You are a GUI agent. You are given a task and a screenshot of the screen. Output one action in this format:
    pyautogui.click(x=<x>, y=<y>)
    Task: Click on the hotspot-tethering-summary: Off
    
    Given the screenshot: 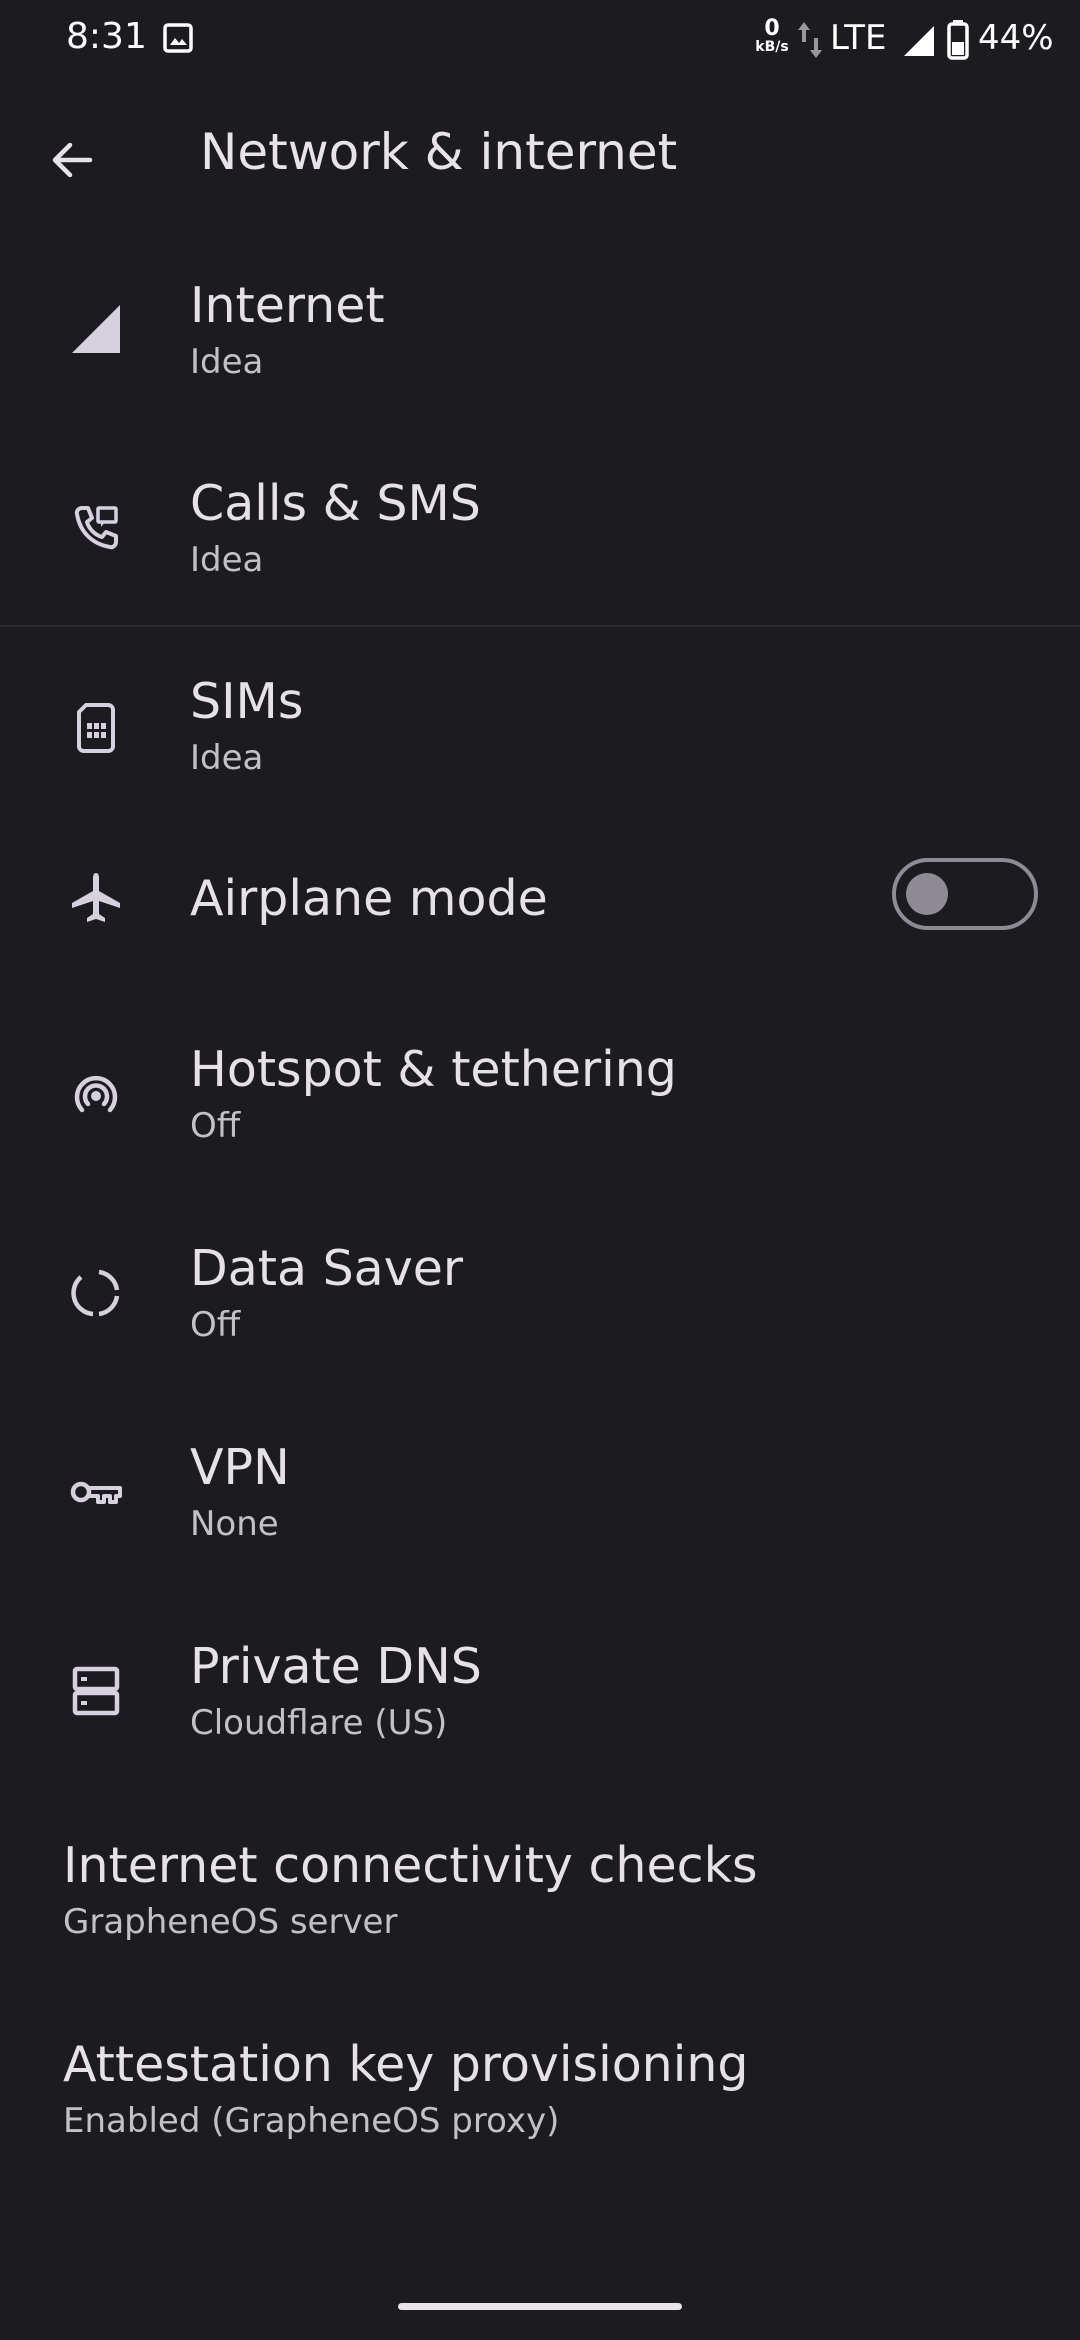 What is the action you would take?
    pyautogui.click(x=215, y=1126)
    